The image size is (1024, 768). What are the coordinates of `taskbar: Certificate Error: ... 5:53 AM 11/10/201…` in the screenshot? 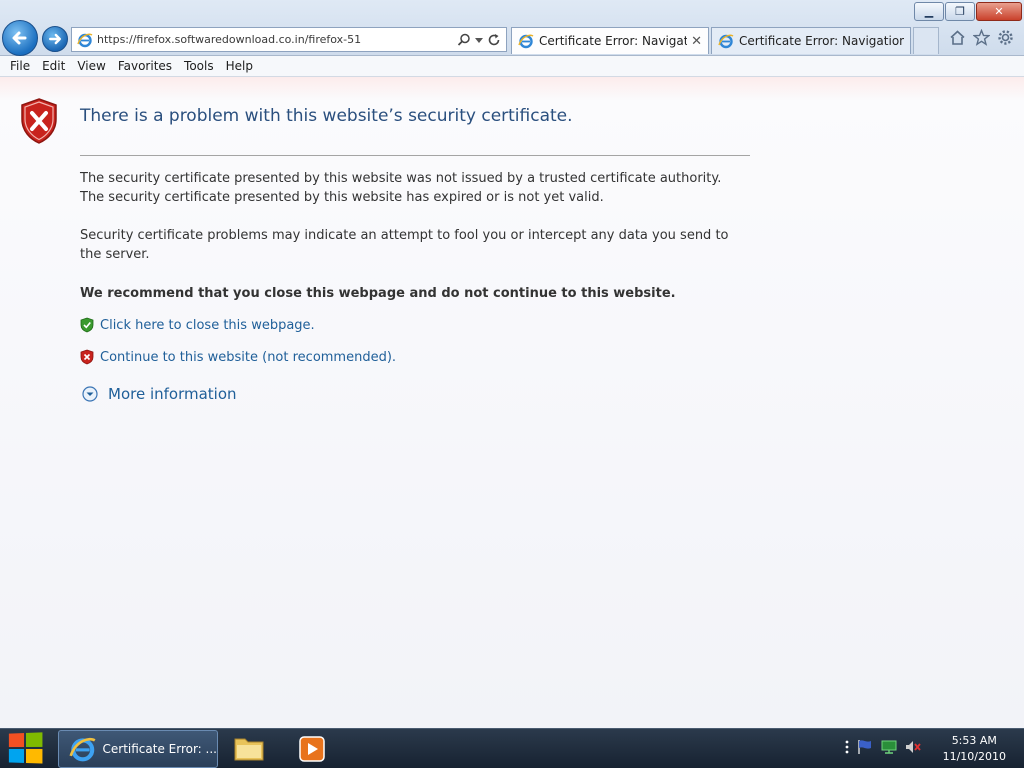 It's located at (512, 748).